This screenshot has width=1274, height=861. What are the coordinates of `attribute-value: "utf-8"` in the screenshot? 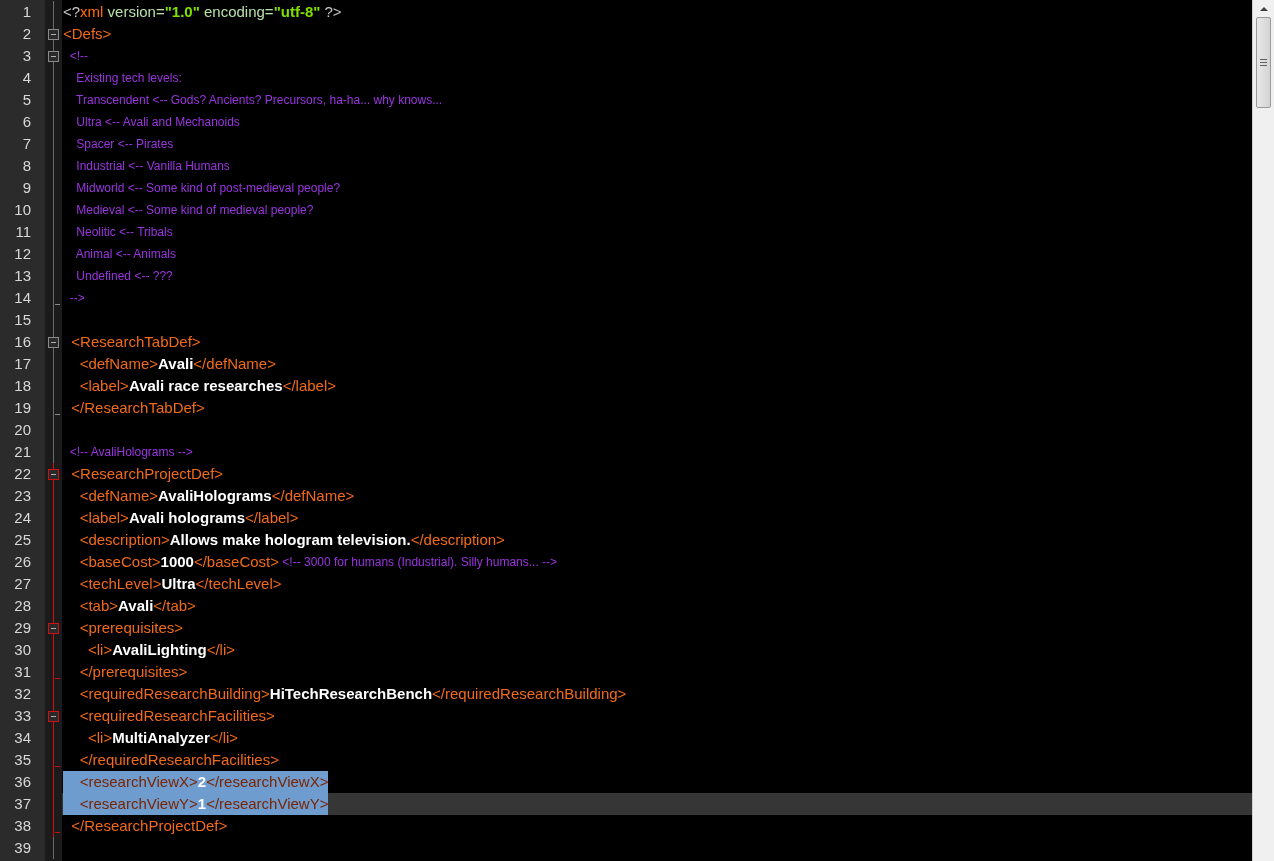 It's located at (297, 12).